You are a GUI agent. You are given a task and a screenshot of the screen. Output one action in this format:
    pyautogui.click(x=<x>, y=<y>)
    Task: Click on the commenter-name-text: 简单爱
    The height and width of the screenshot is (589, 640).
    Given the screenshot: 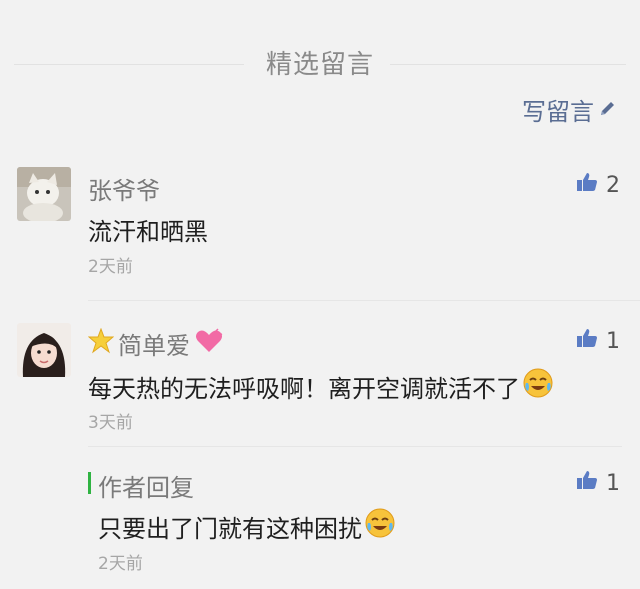 What is the action you would take?
    pyautogui.click(x=154, y=346)
    